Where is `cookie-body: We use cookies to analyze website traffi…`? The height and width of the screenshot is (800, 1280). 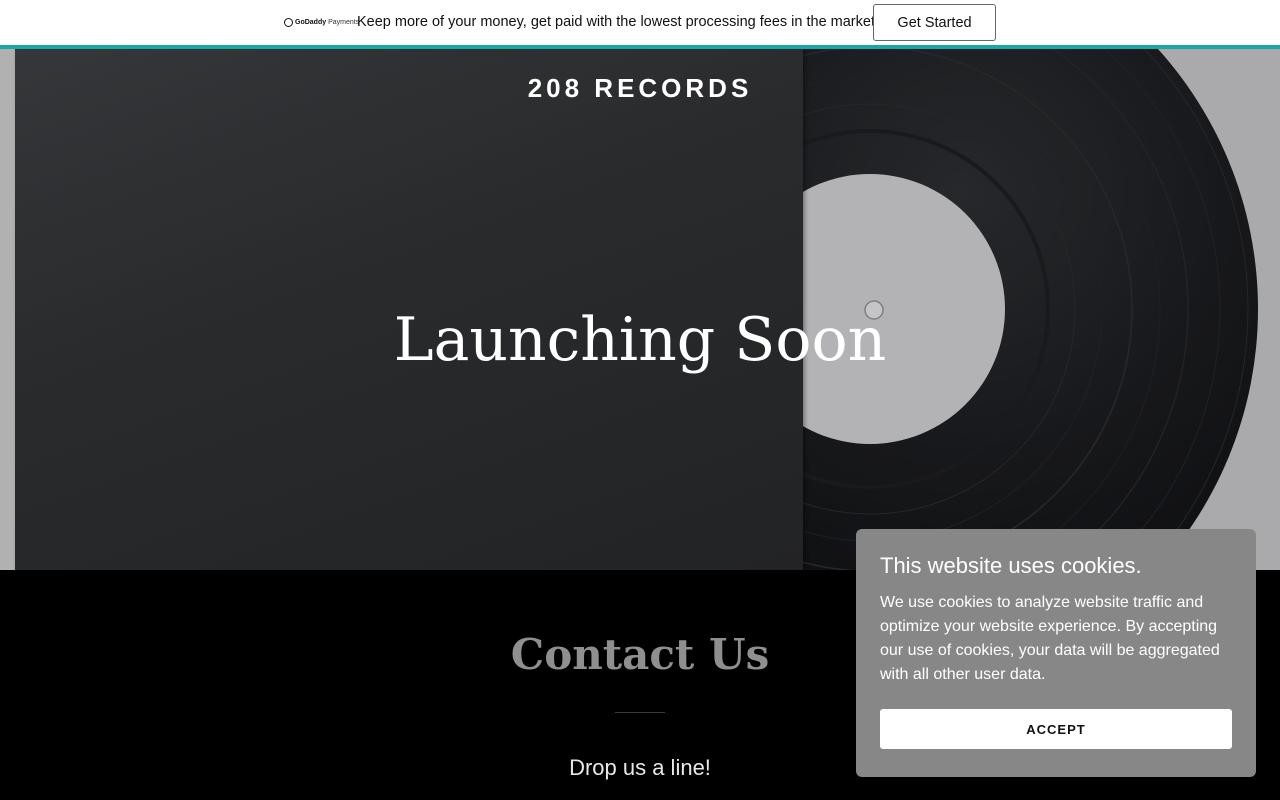 cookie-body: We use cookies to analyze website traffi… is located at coordinates (1050, 638).